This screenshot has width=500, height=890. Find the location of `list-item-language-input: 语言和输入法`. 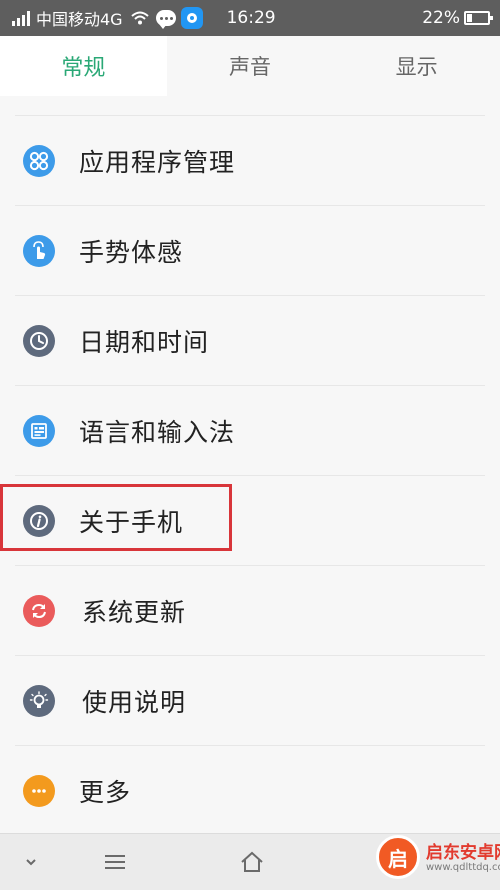

list-item-language-input: 语言和输入法 is located at coordinates (250, 431).